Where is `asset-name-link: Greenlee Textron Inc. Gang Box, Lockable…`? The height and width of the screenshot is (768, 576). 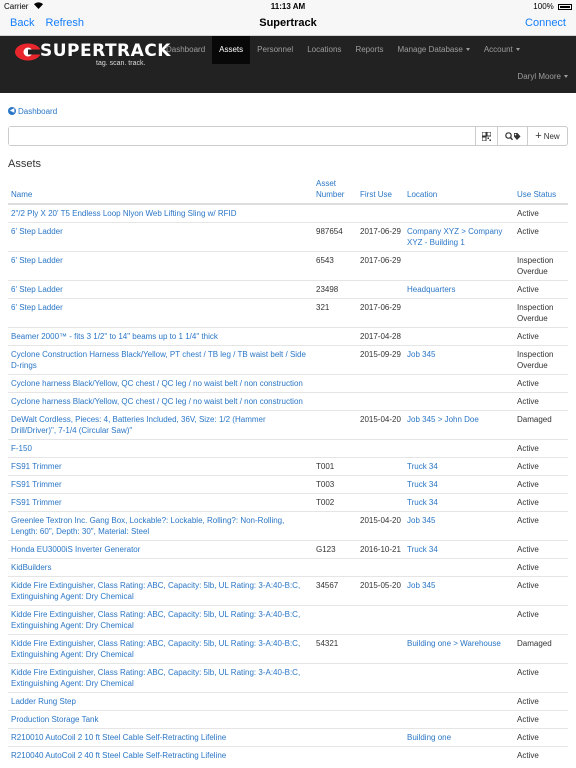
asset-name-link: Greenlee Textron Inc. Gang Box, Lockable… is located at coordinates (147, 526).